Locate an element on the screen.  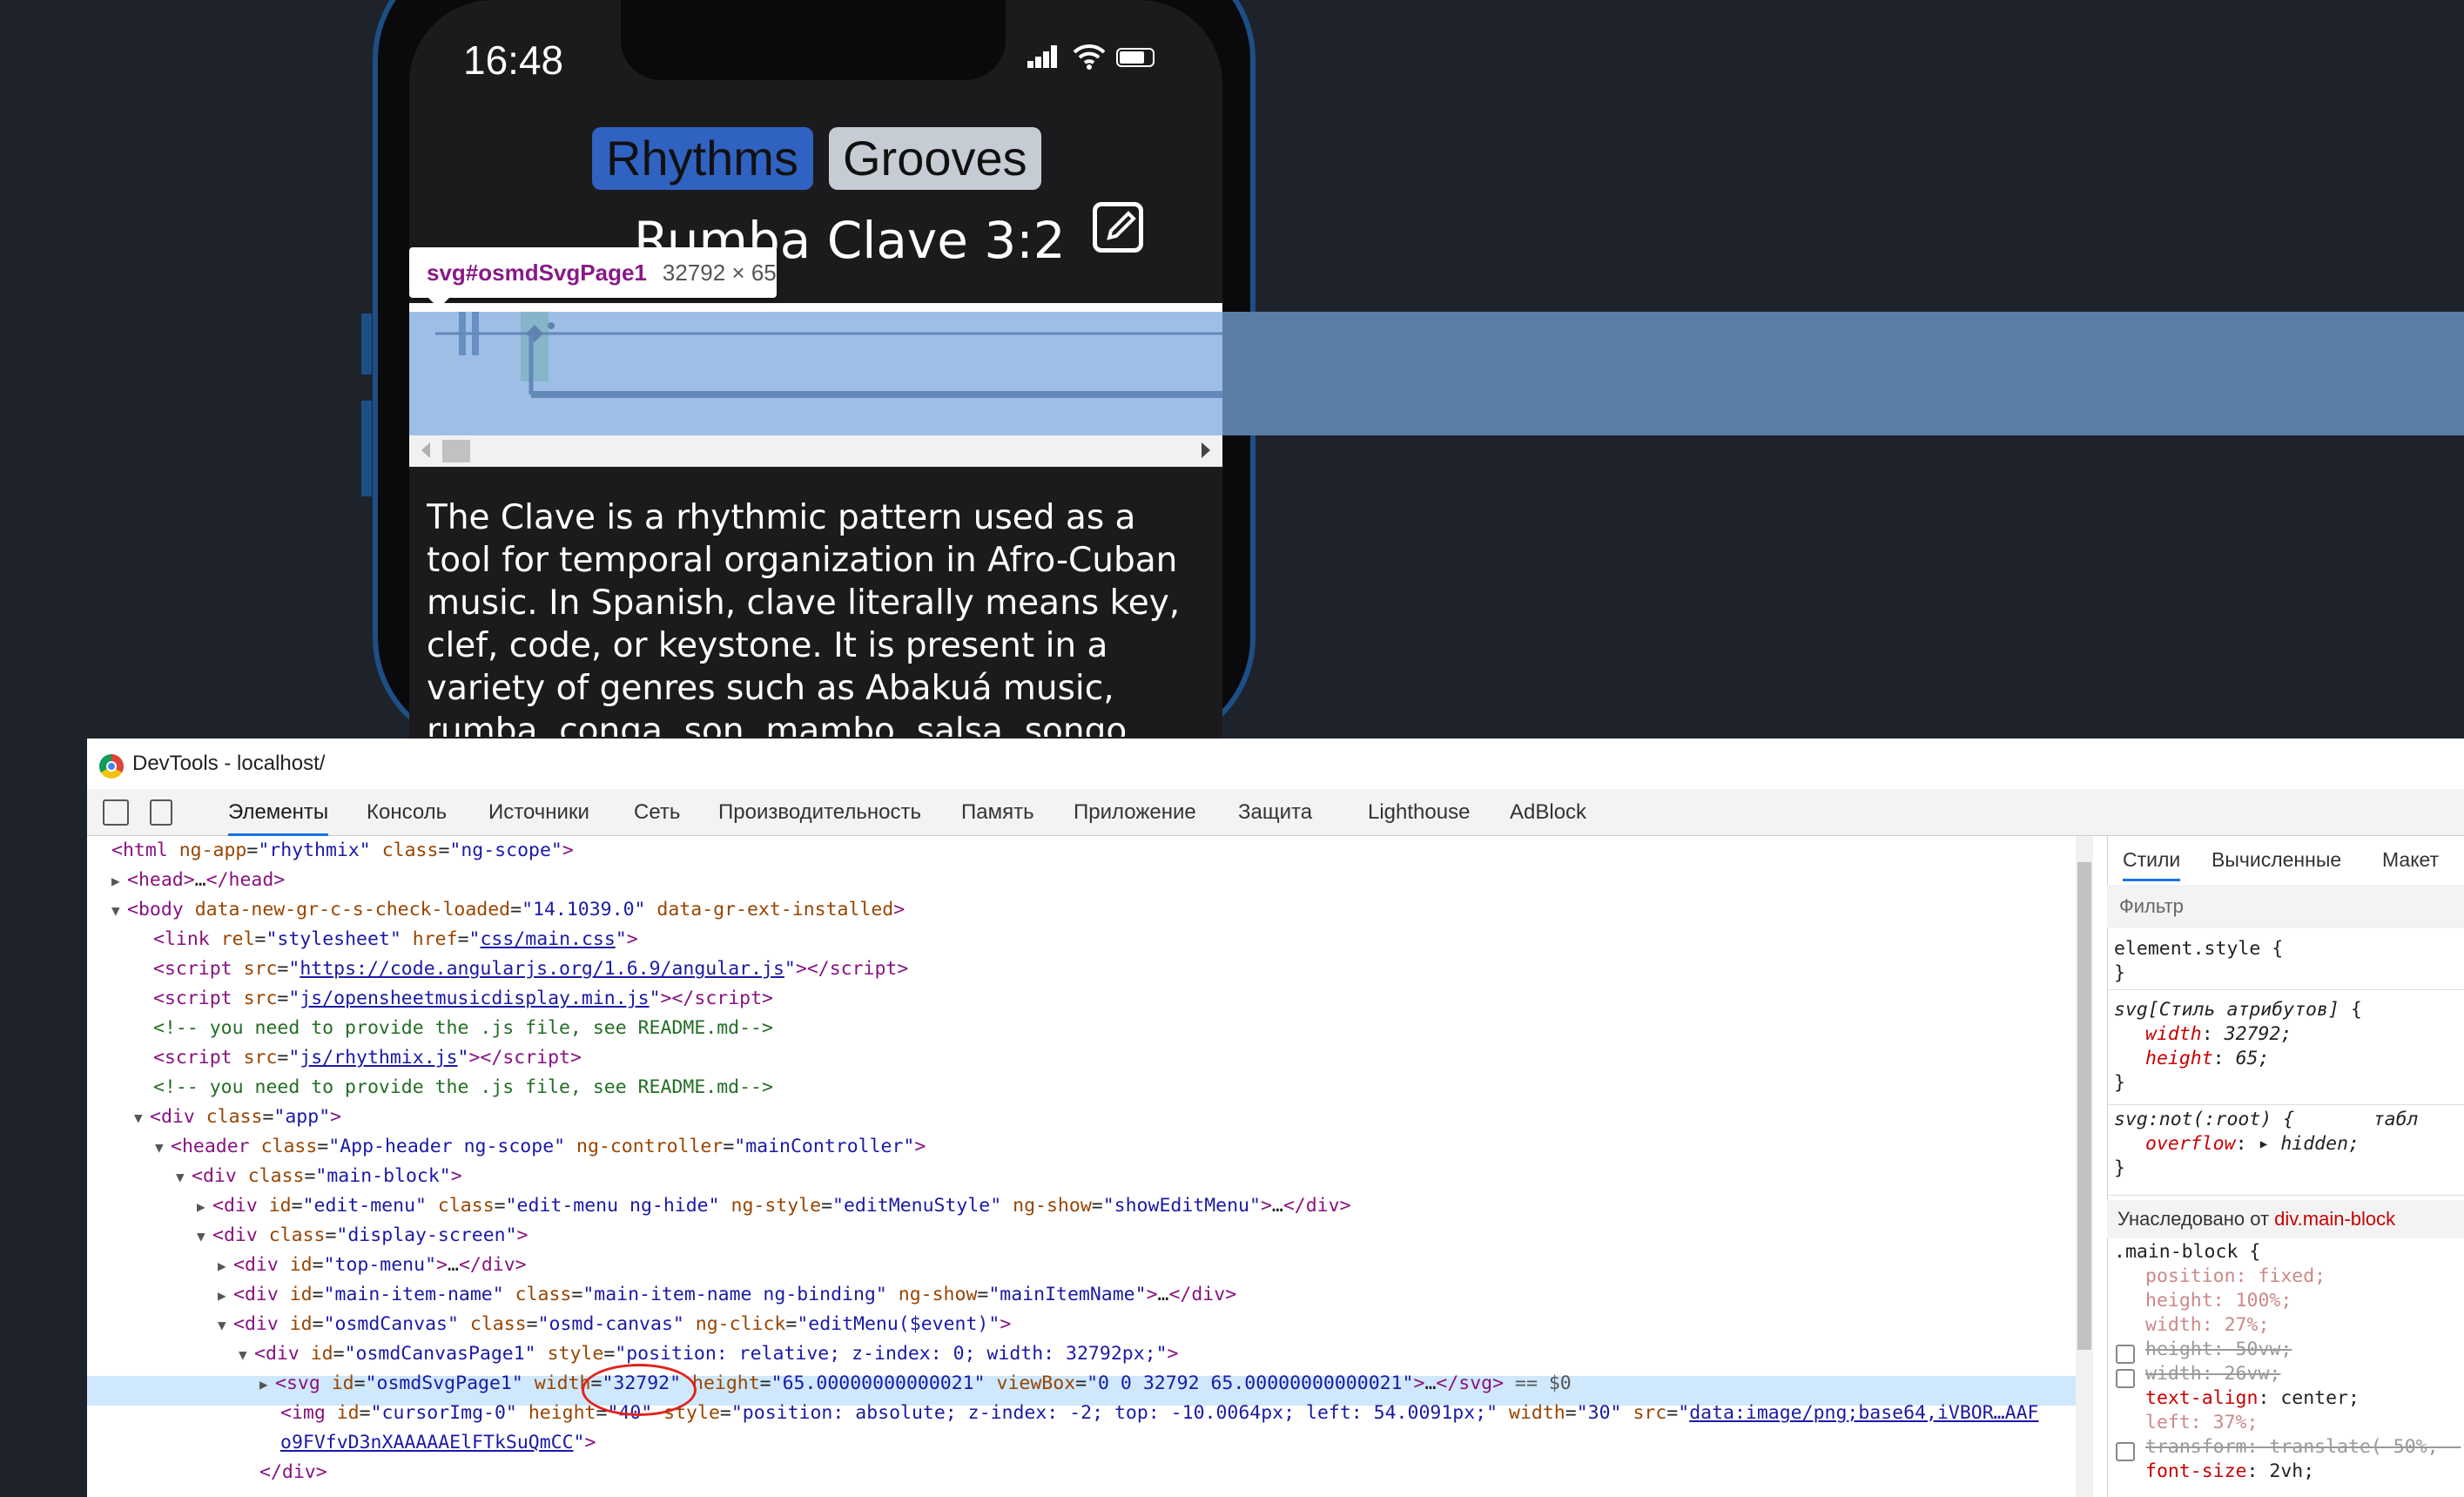
tooltip-selector: svg#osmdSvgPage1 is located at coordinates (537, 273).